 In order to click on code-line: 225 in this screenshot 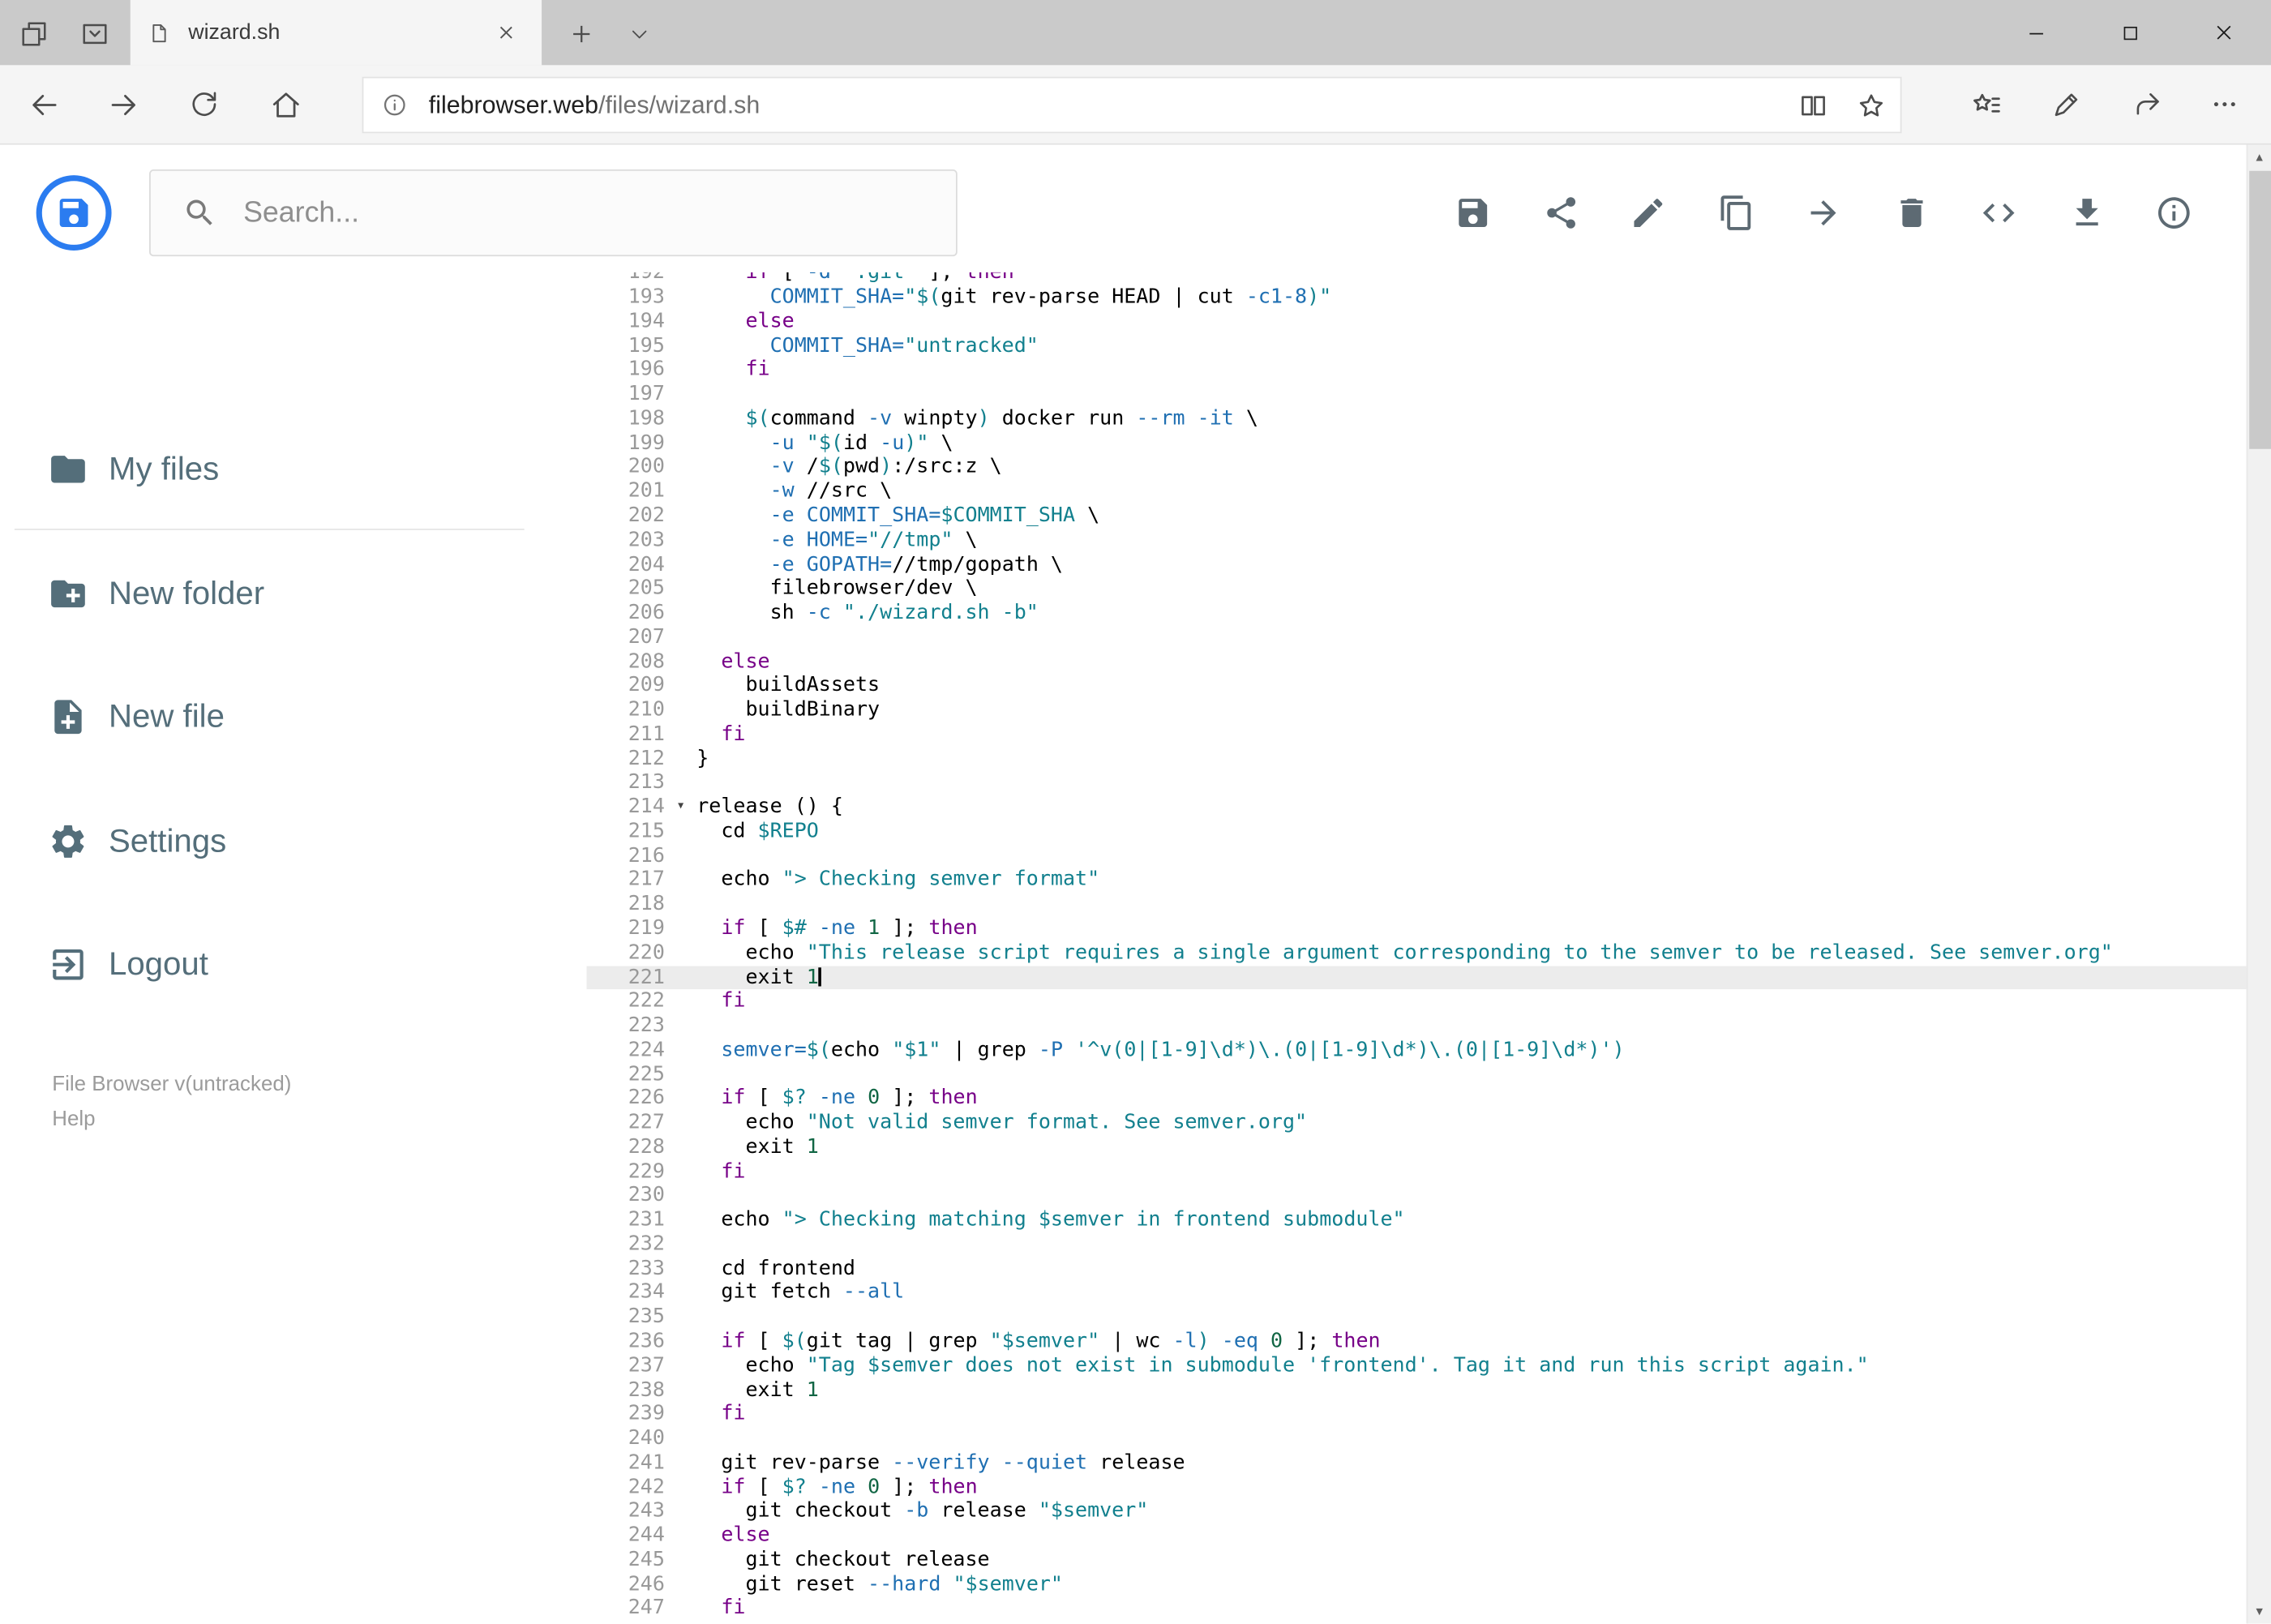, I will do `click(1416, 1074)`.